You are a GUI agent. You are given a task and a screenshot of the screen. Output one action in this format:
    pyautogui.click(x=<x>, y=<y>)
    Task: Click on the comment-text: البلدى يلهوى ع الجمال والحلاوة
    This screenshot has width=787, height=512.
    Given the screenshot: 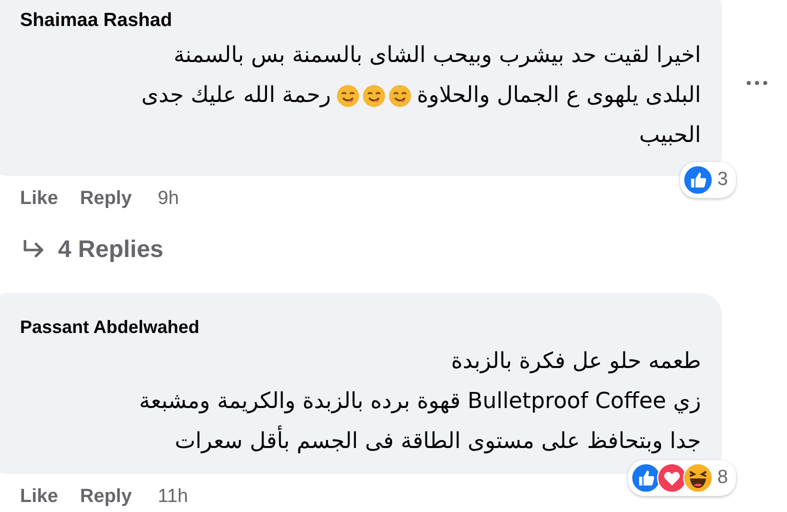 What is the action you would take?
    pyautogui.click(x=559, y=96)
    